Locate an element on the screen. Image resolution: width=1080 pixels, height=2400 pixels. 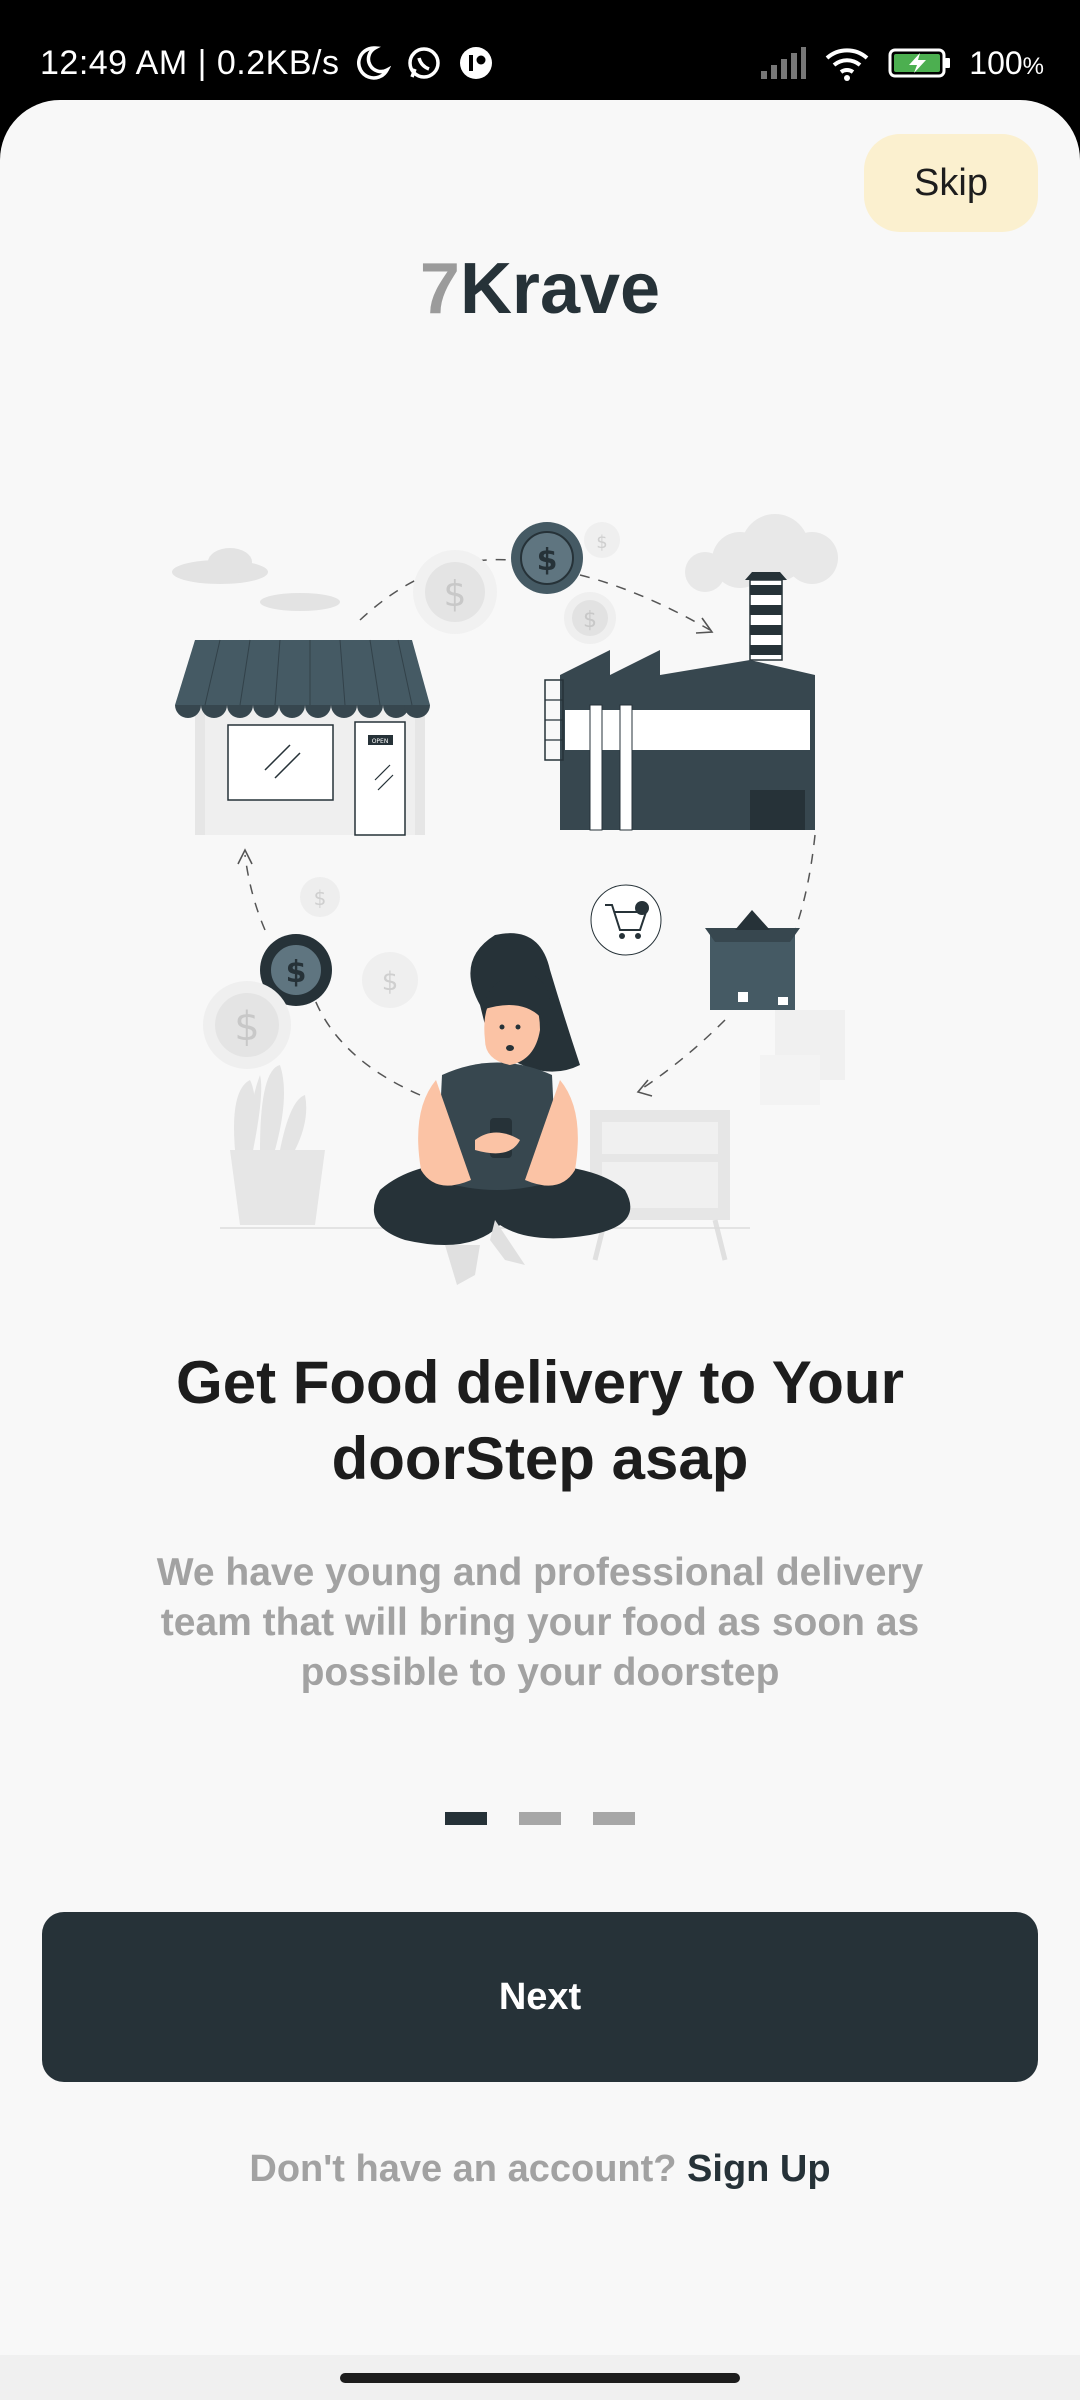
plant-shape is located at coordinates (277, 1145).